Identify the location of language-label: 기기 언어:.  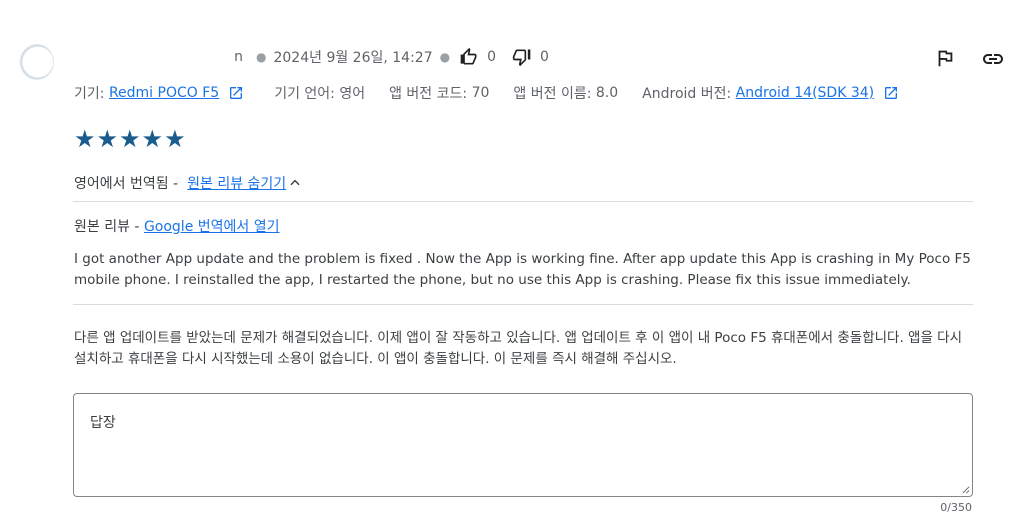
(304, 94).